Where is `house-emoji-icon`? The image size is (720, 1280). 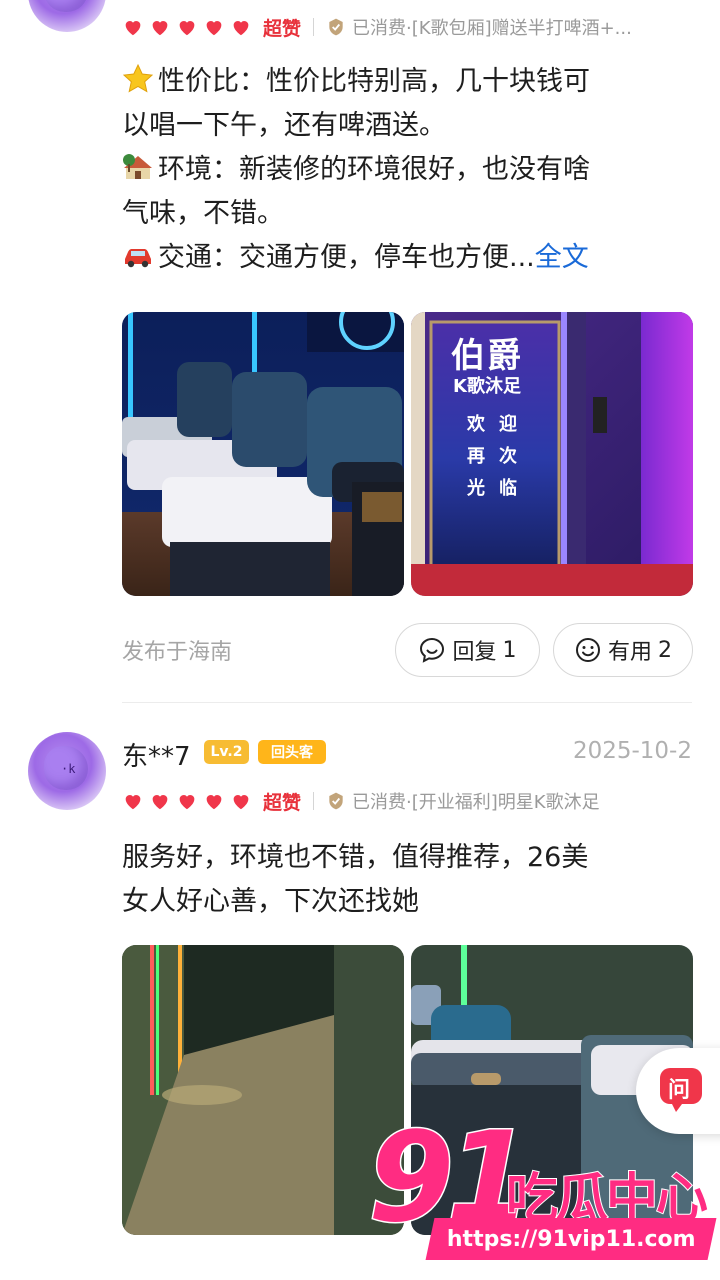
house-emoji-icon is located at coordinates (138, 167).